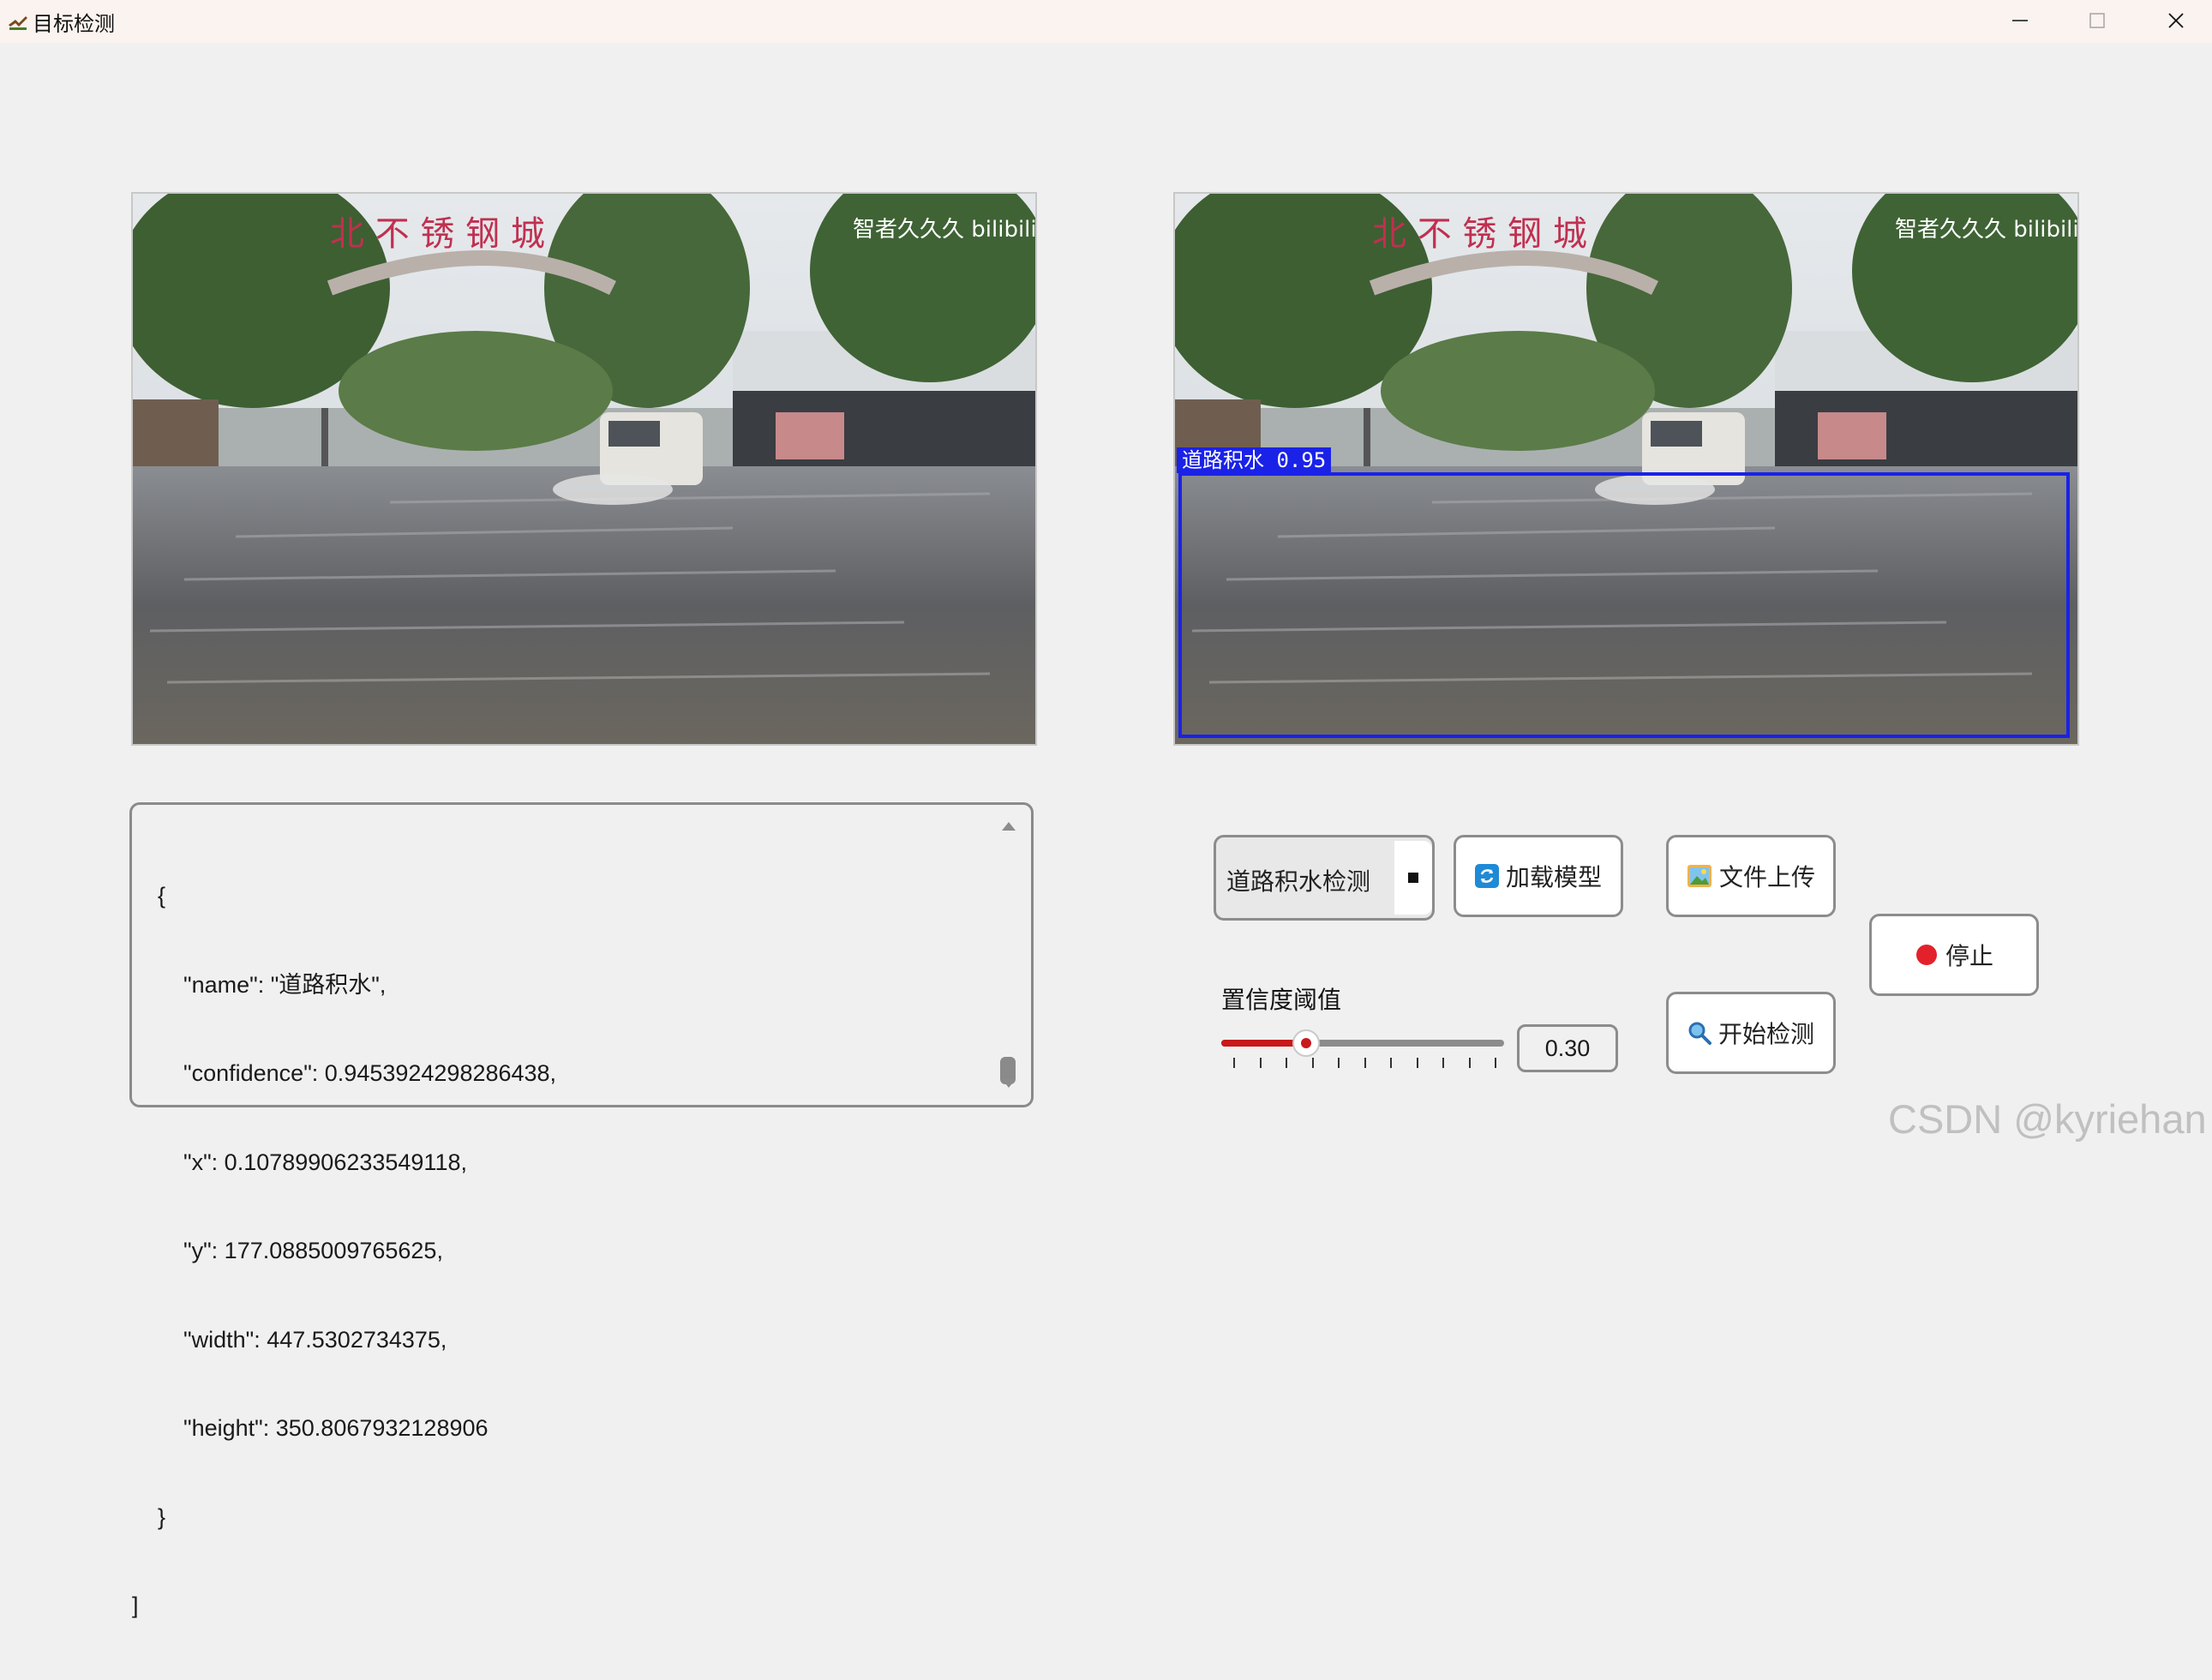  What do you see at coordinates (1766, 1034) in the screenshot?
I see `start-detect-label: 开始检测` at bounding box center [1766, 1034].